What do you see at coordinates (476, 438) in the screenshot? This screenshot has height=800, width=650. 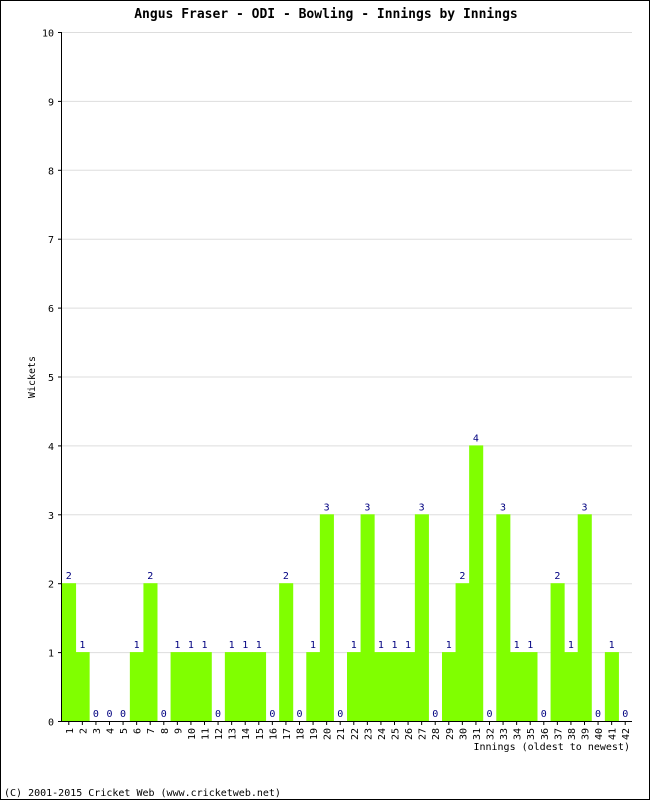 I see `data-label: 4` at bounding box center [476, 438].